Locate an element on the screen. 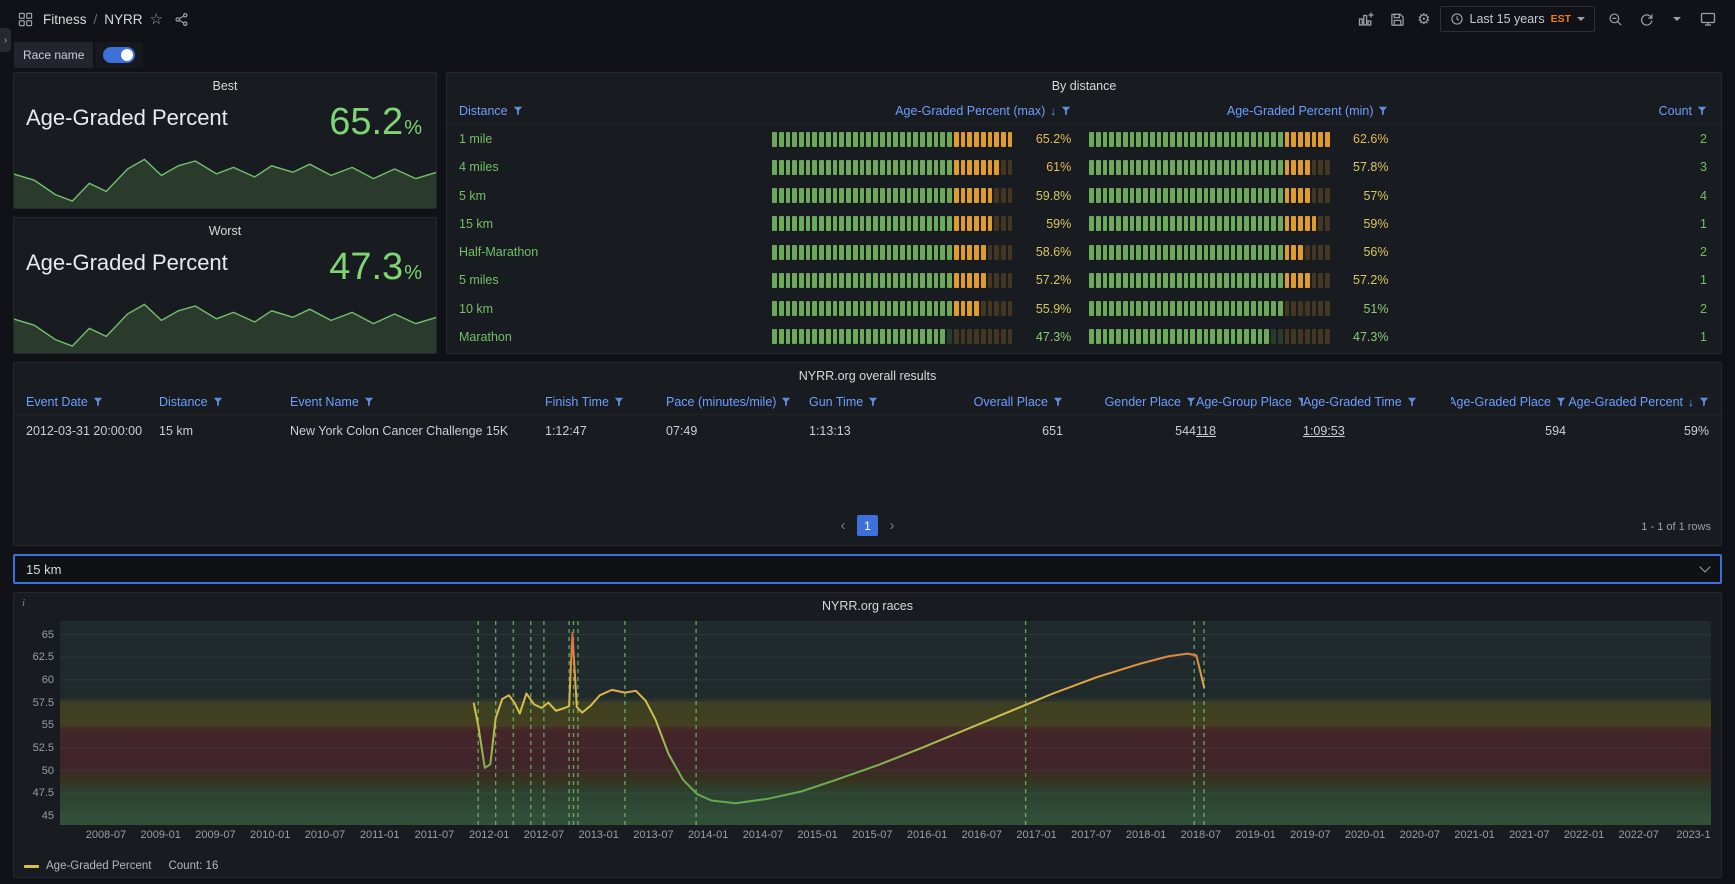 This screenshot has height=884, width=1735. chart-legend-item: Age-Graded Percent Count: 16 is located at coordinates (121, 866).